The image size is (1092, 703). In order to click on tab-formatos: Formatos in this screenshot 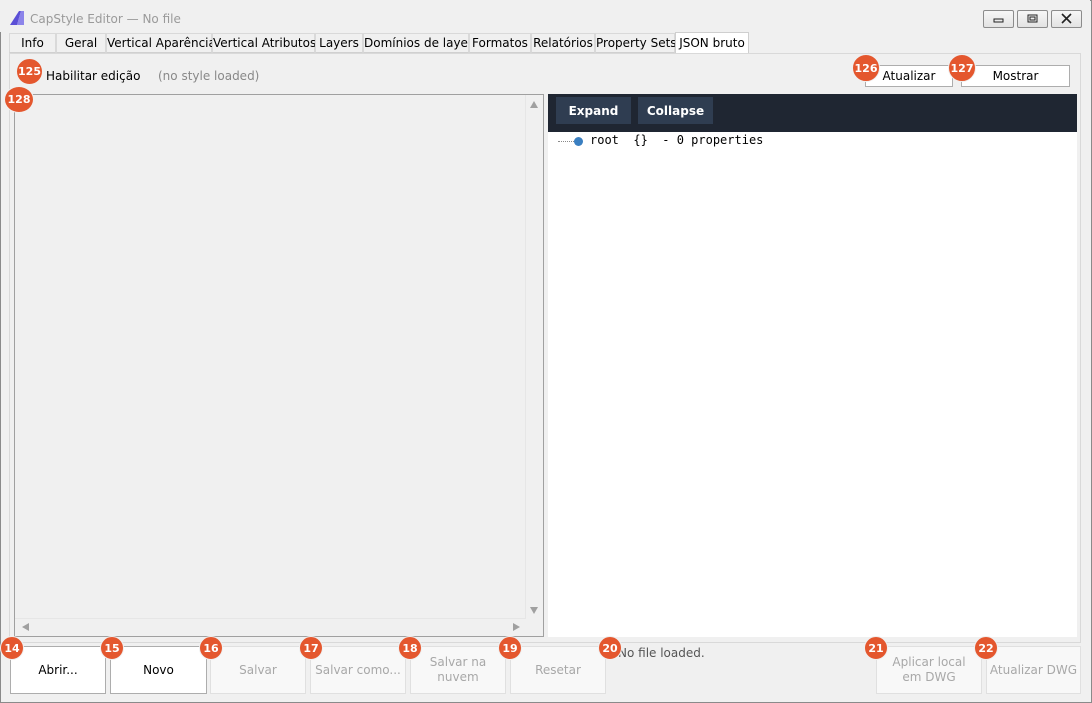, I will do `click(500, 43)`.